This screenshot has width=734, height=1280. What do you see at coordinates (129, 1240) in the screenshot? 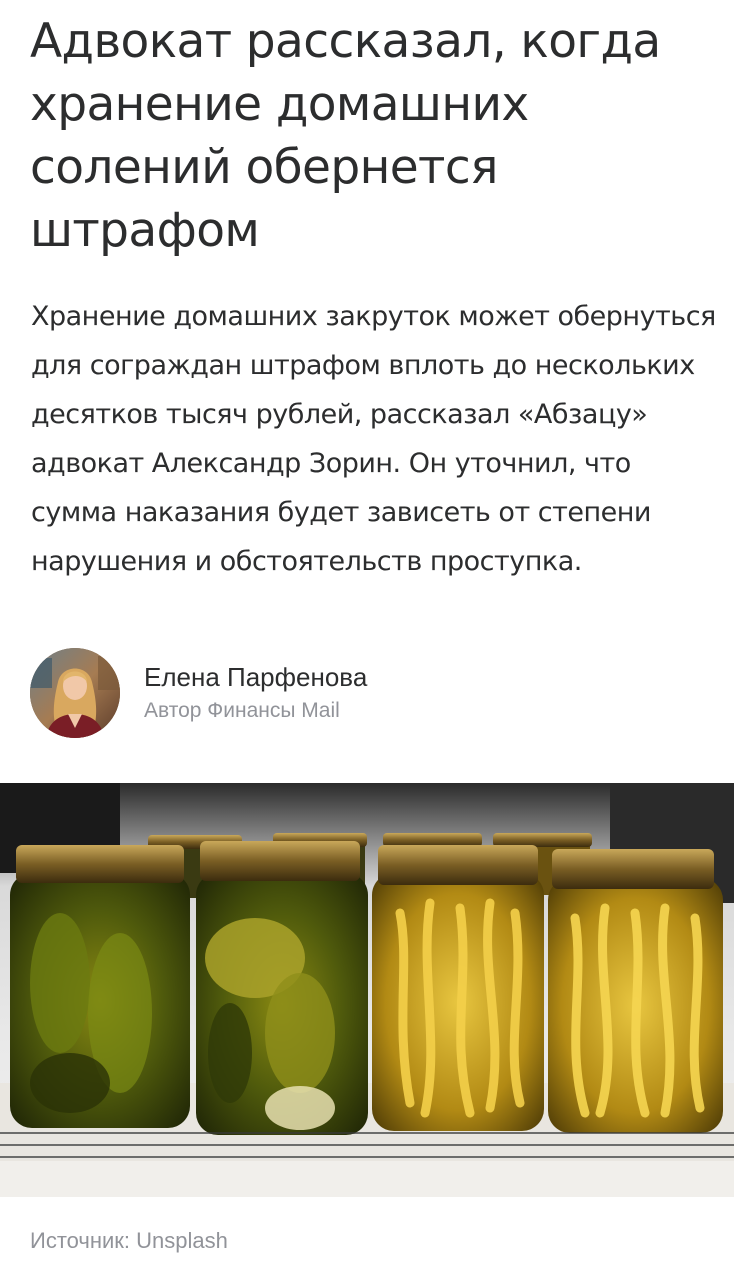
I see `photo-source-caption: Источник: Unsplash` at bounding box center [129, 1240].